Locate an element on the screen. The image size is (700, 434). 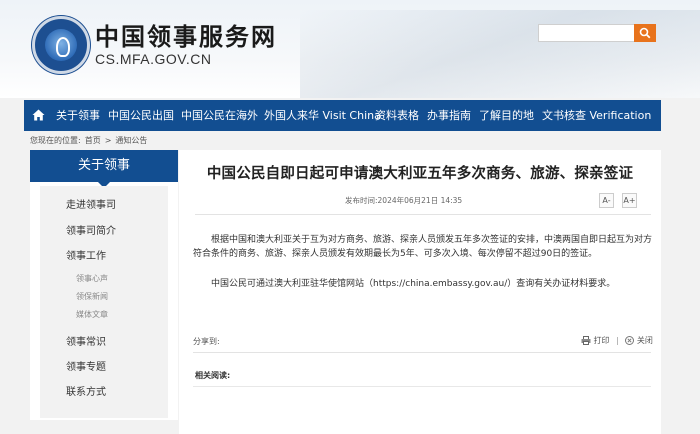
breadcrumb: 您现在的位置: 首页 > 通知公告 is located at coordinates (90, 140).